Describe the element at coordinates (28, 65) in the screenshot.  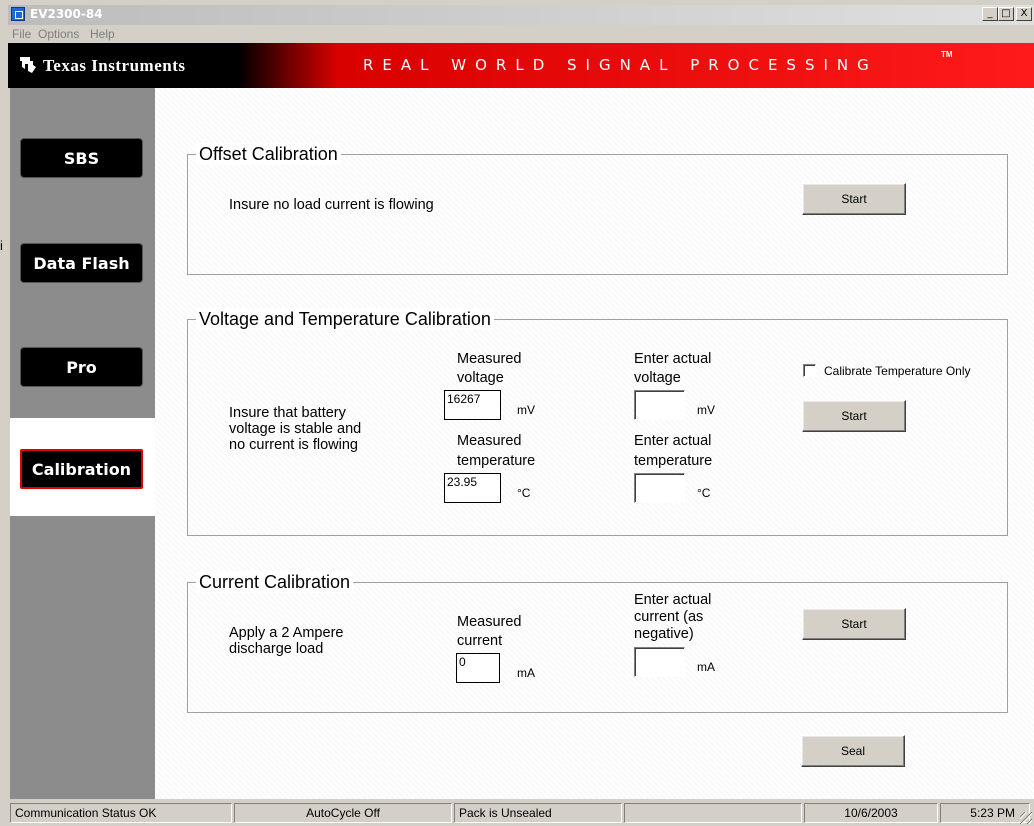
I see `ti-logo-icon` at that location.